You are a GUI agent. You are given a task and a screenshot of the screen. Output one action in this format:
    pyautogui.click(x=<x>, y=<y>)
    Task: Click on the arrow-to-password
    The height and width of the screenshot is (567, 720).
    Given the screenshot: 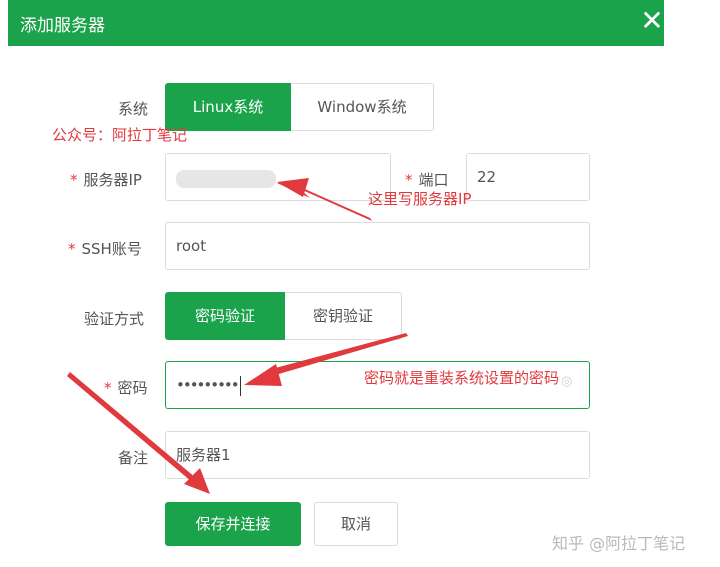 What is the action you would take?
    pyautogui.click(x=338, y=354)
    